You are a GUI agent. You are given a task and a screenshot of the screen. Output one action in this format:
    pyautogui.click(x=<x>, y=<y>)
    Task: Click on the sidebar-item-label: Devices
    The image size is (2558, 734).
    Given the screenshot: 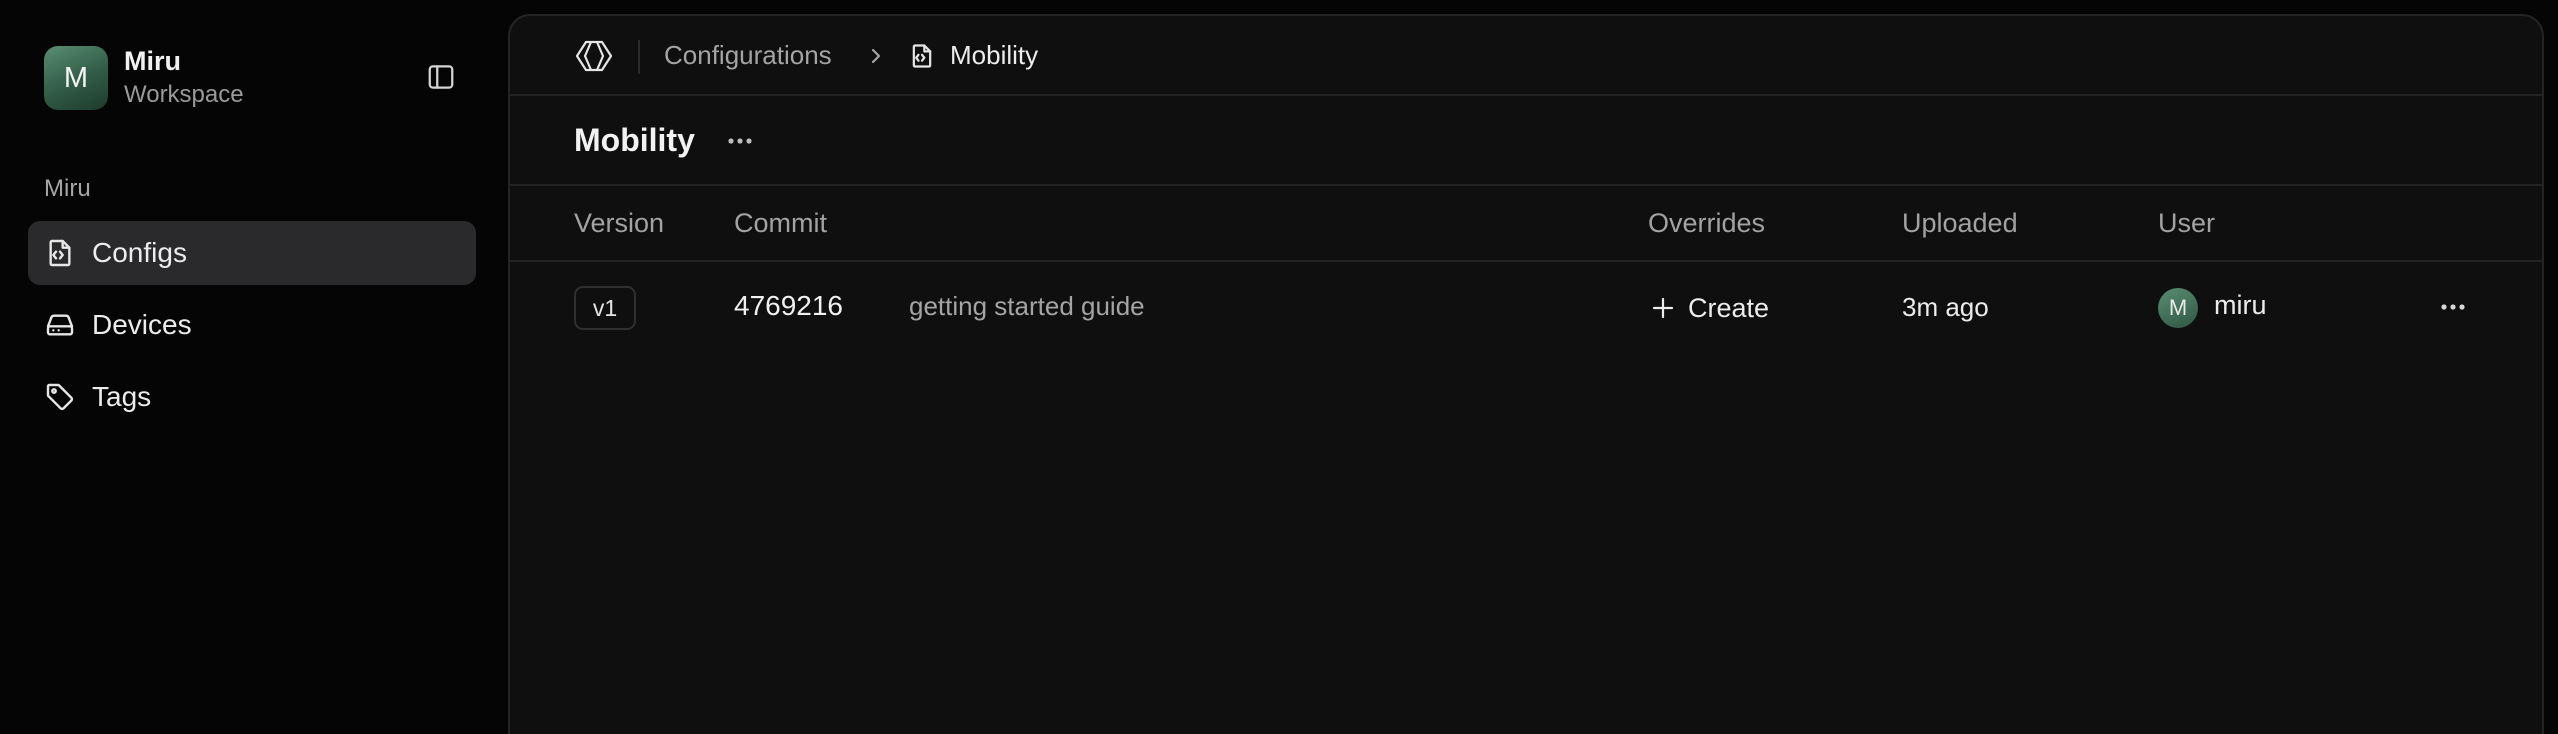 What is the action you would take?
    pyautogui.click(x=142, y=324)
    